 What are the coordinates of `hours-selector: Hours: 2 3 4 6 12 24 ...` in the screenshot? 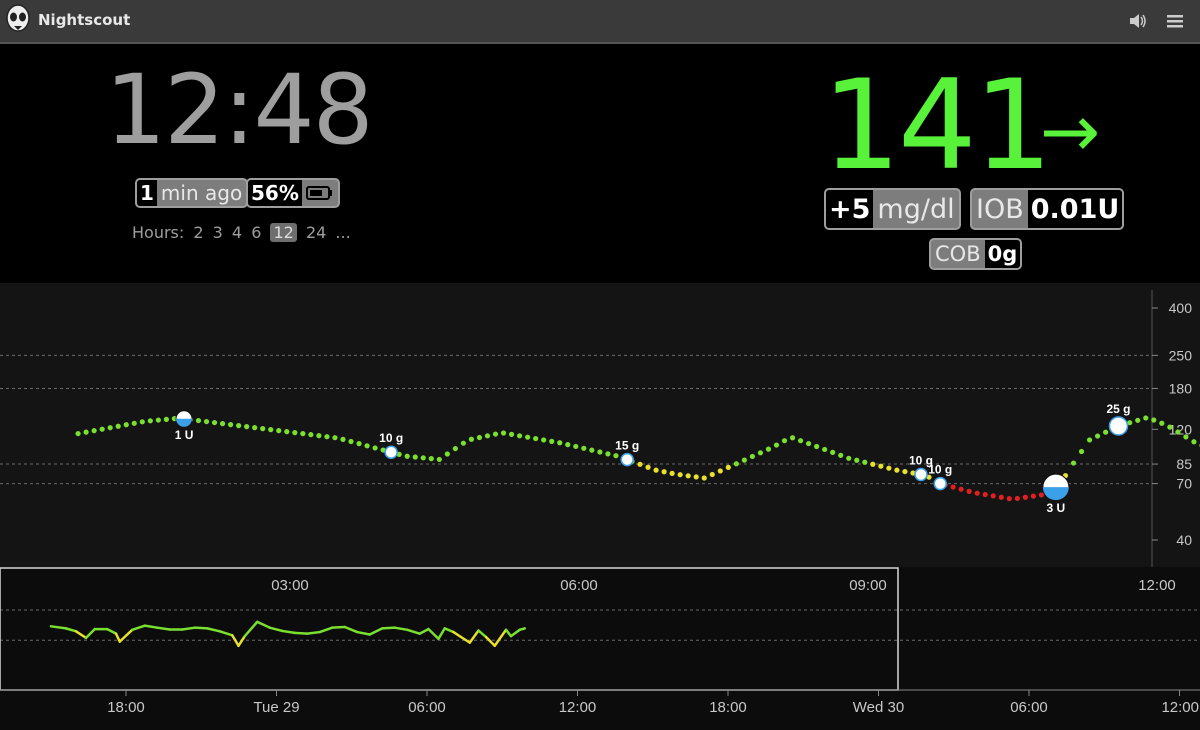 It's located at (243, 232).